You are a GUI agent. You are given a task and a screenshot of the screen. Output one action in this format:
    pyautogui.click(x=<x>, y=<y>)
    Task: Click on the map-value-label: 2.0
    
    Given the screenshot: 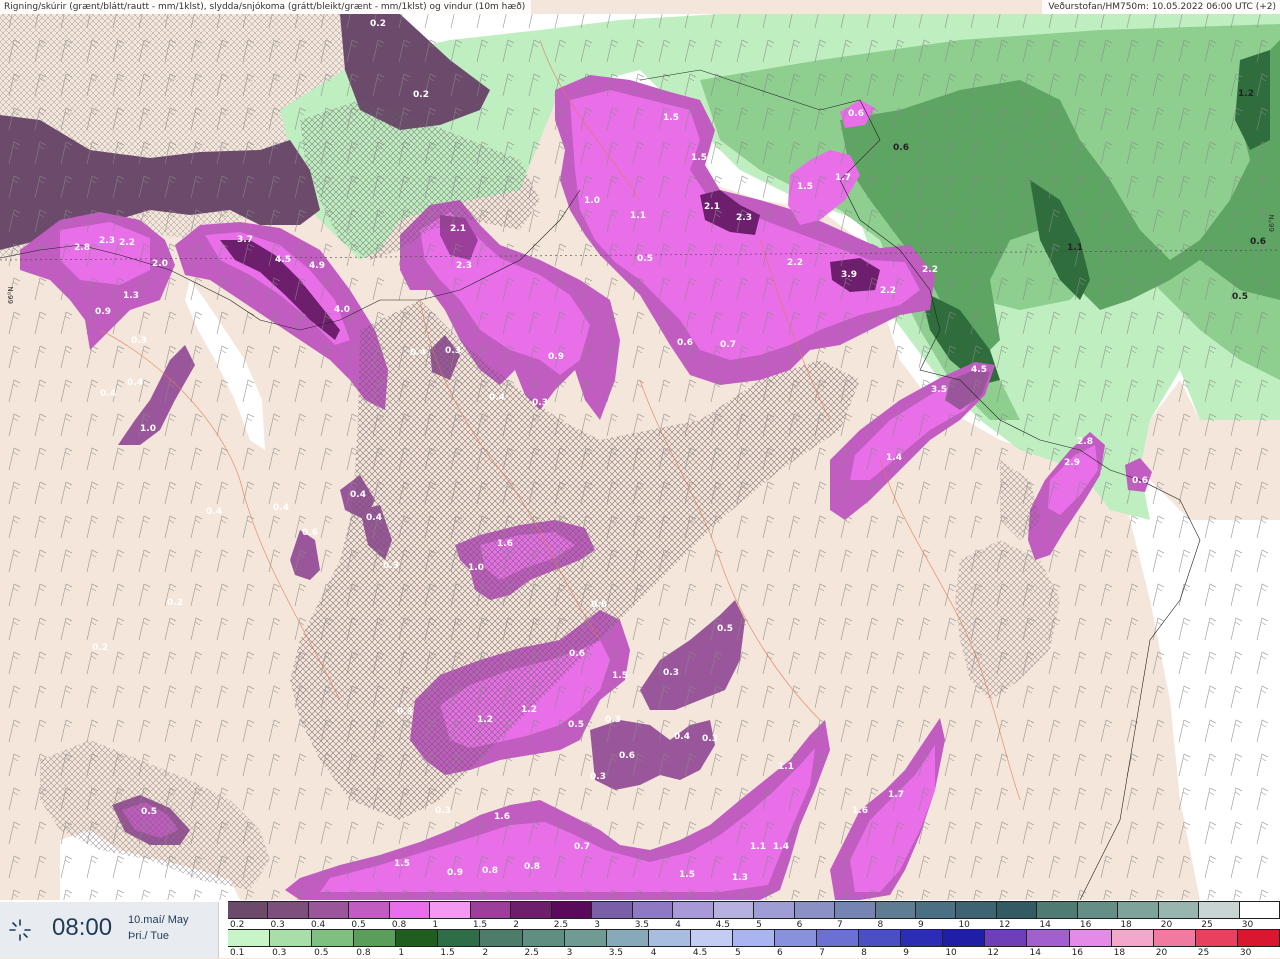 What is the action you would take?
    pyautogui.click(x=160, y=264)
    